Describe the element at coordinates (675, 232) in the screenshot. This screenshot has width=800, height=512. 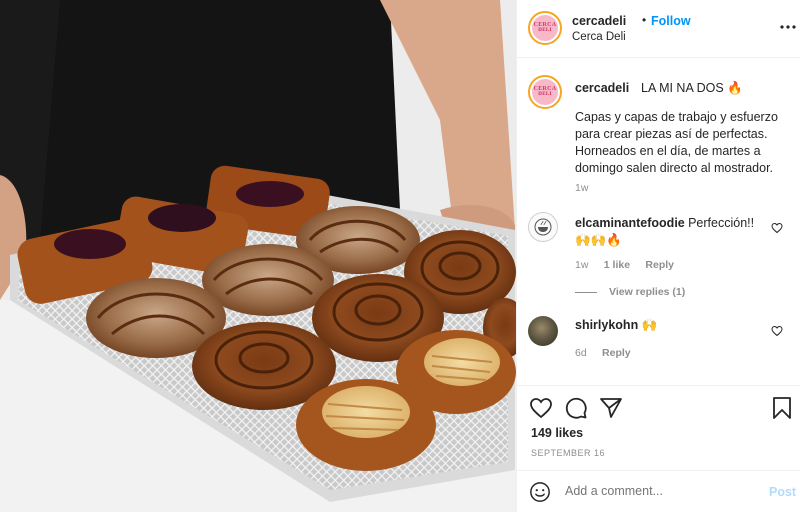
I see `comment-body: elcaminantefoodie Perfección!! 🙌🙌🔥` at that location.